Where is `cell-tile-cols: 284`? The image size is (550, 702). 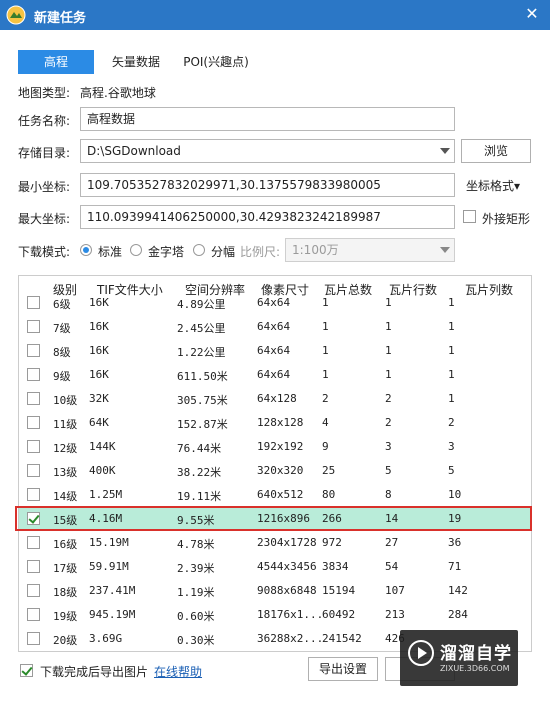 cell-tile-cols: 284 is located at coordinates (458, 614).